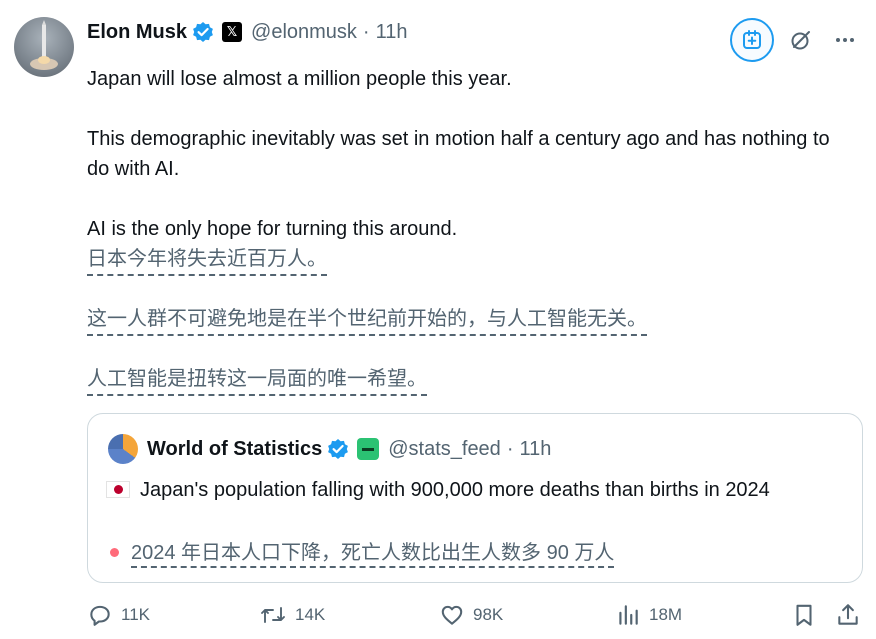 Image resolution: width=876 pixels, height=639 pixels. What do you see at coordinates (444, 448) in the screenshot?
I see `quoted-author-handle: @stats_feed` at bounding box center [444, 448].